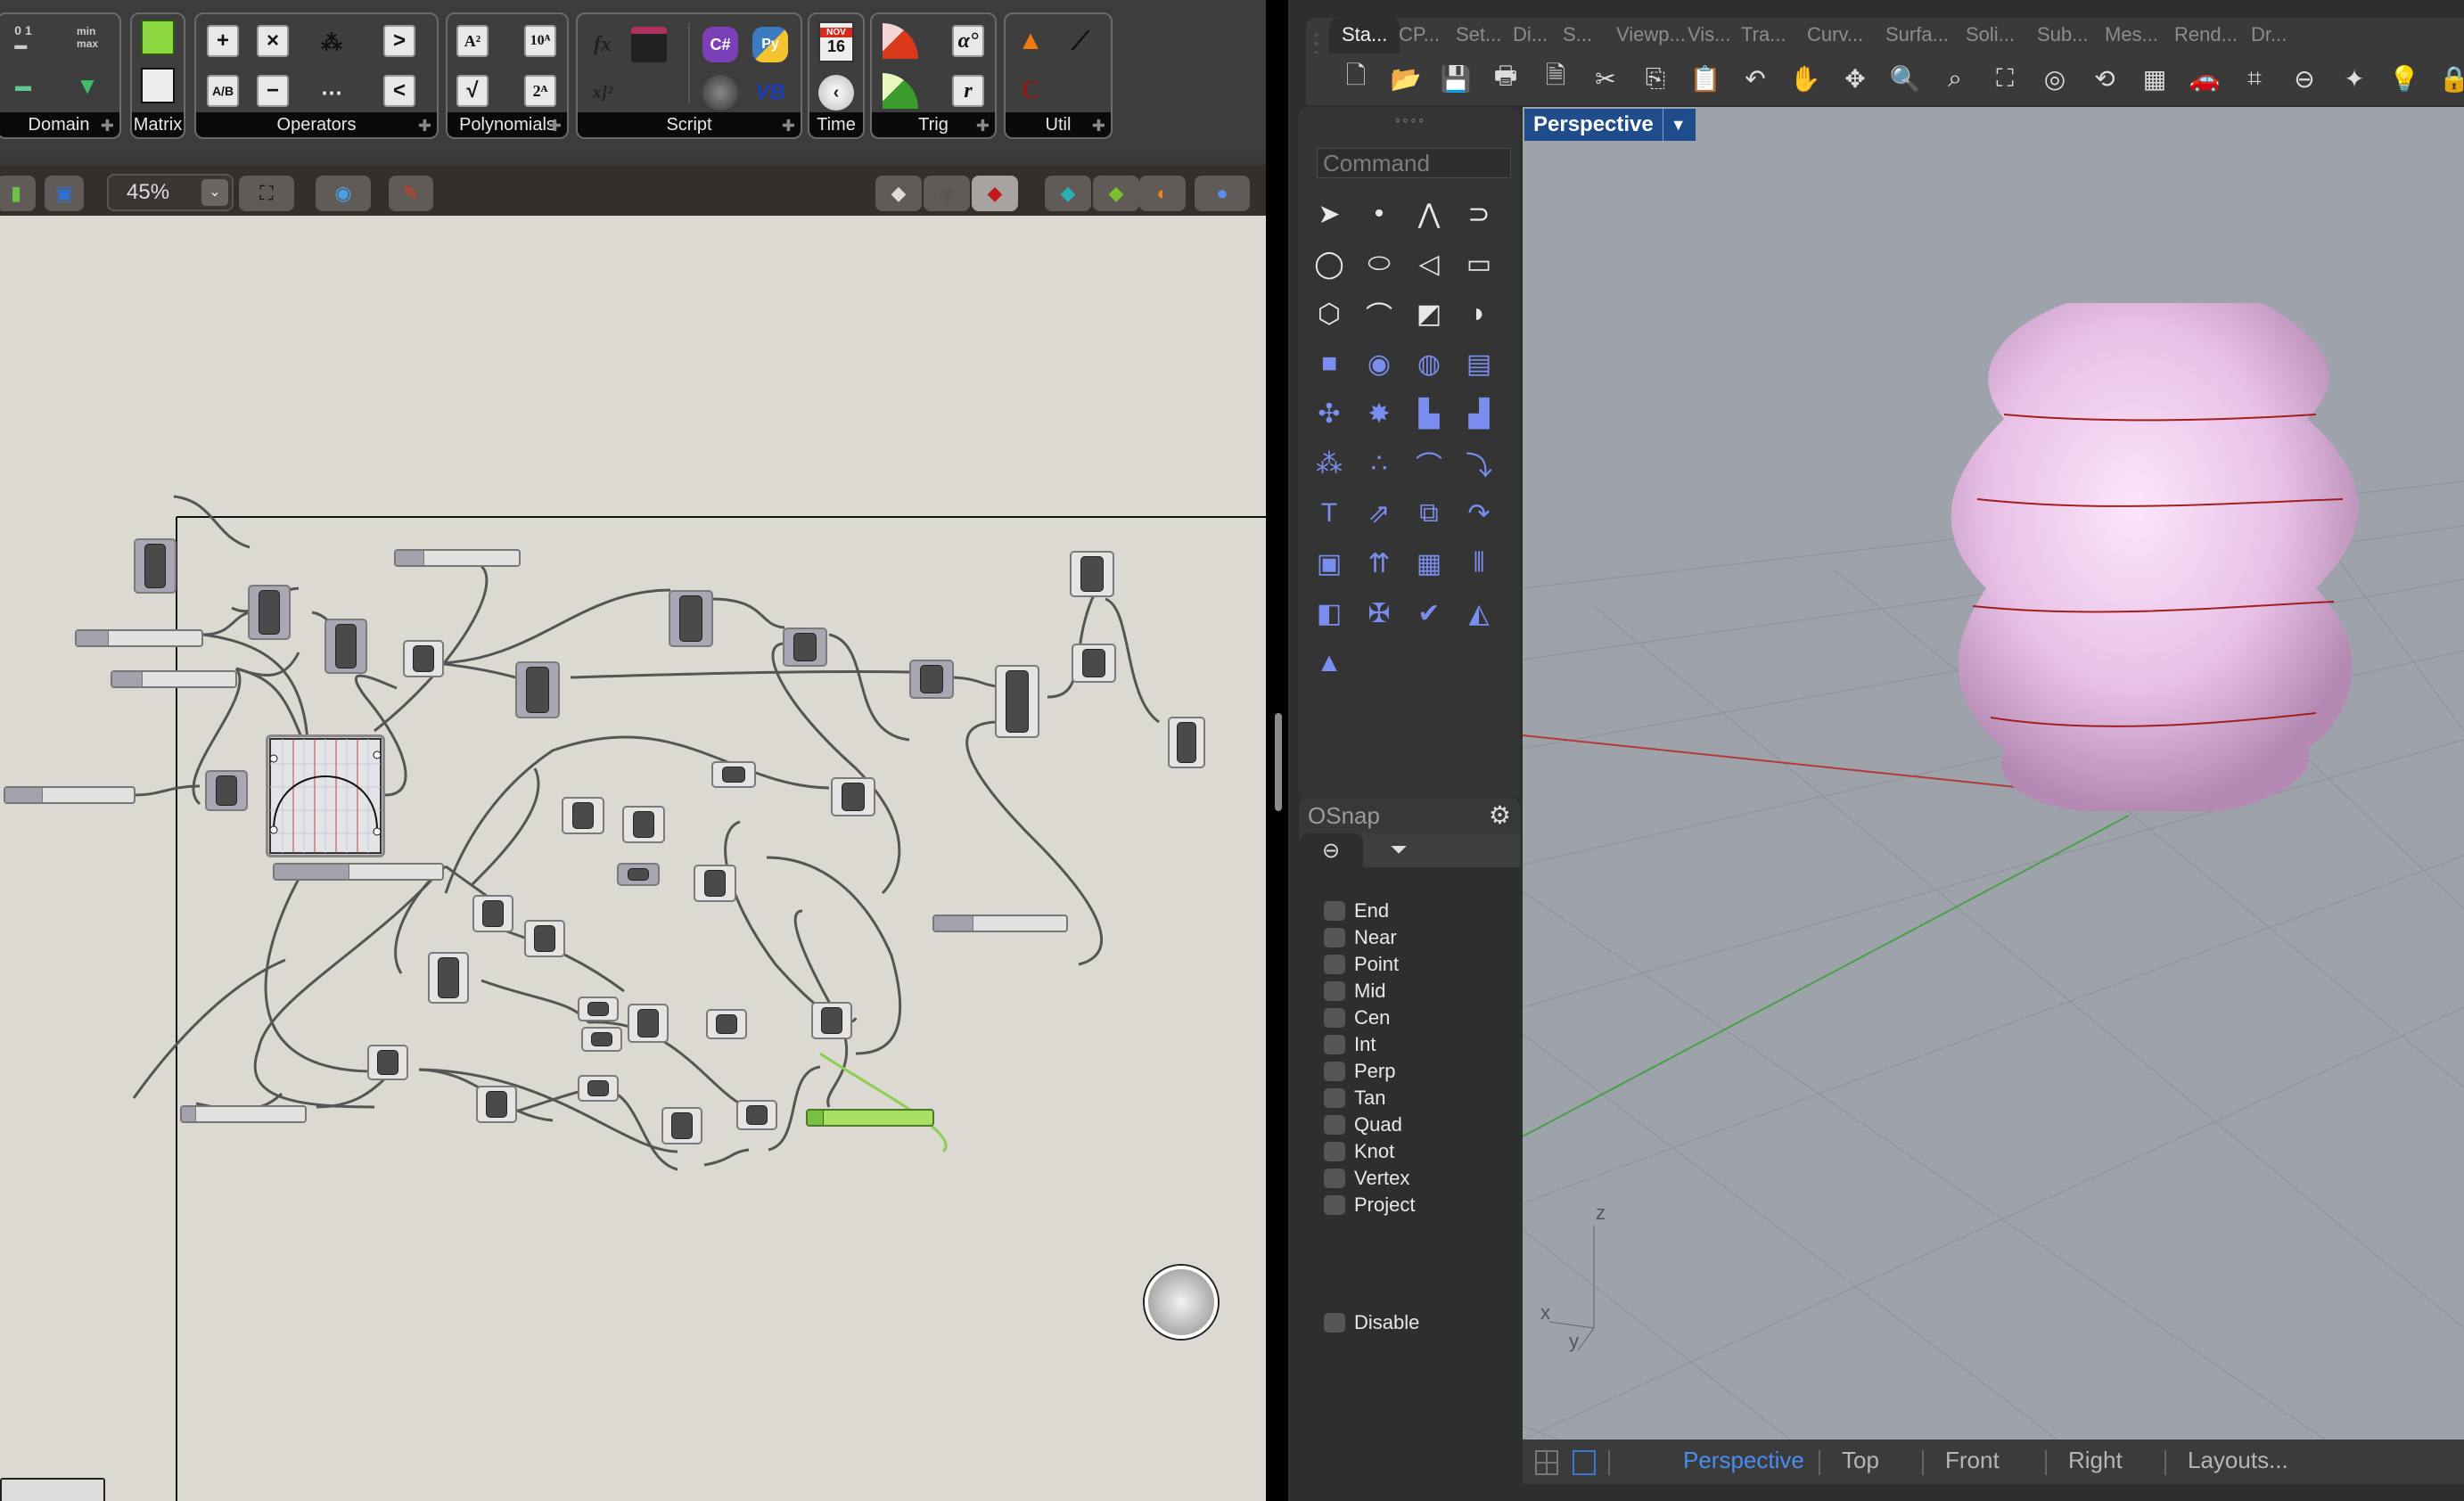 The height and width of the screenshot is (1501, 2464). I want to click on sketch-button: ✎, so click(411, 193).